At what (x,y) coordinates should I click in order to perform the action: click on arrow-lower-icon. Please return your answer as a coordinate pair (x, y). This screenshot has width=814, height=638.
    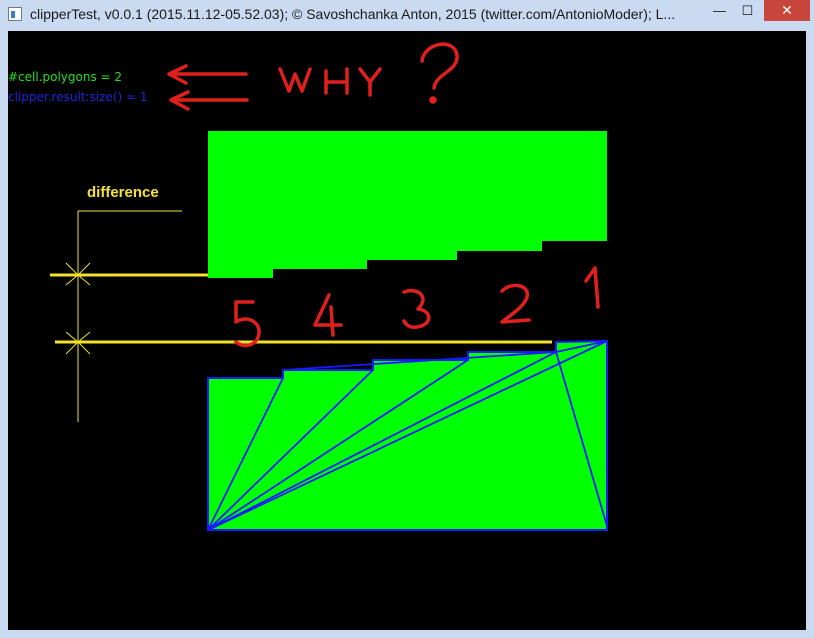
    Looking at the image, I should click on (209, 100).